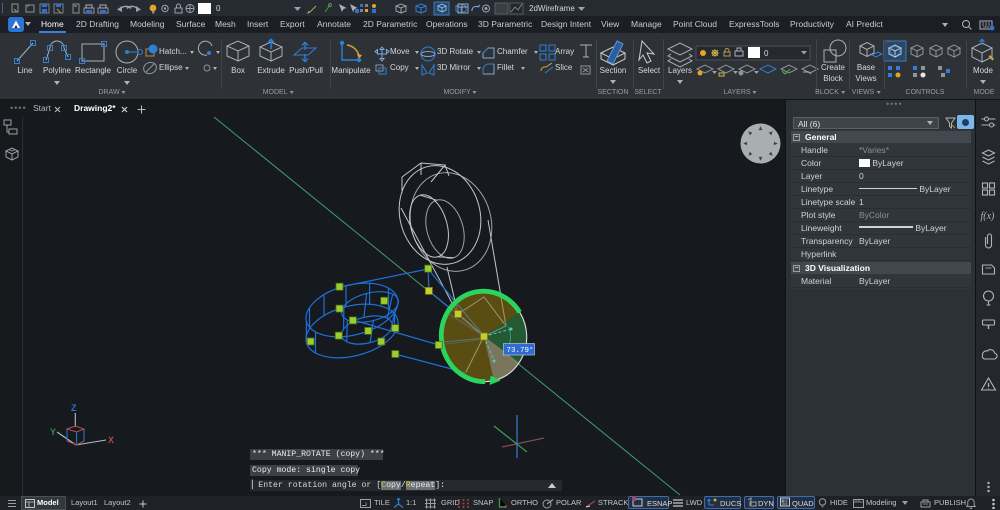 The height and width of the screenshot is (510, 1000). Describe the element at coordinates (988, 216) in the screenshot. I see `svg-text: f(x)` at that location.